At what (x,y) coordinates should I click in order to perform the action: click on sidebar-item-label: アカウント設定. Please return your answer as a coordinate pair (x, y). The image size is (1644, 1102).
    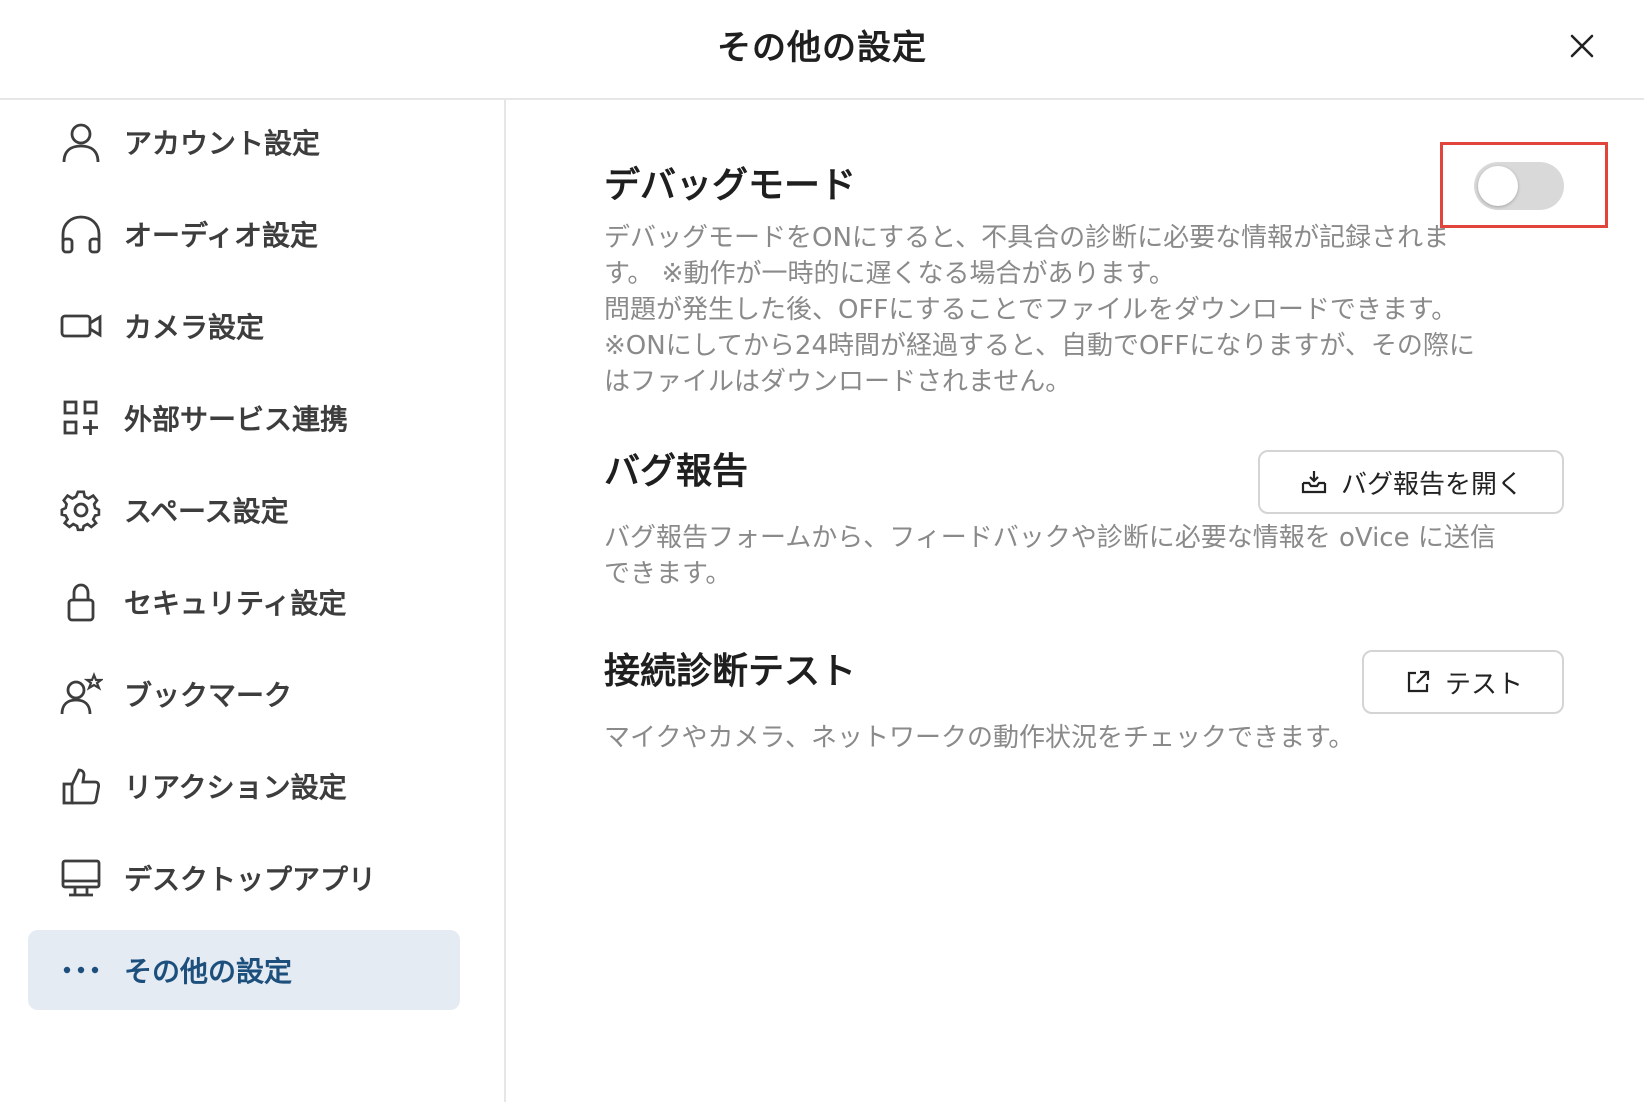
    Looking at the image, I should click on (222, 143).